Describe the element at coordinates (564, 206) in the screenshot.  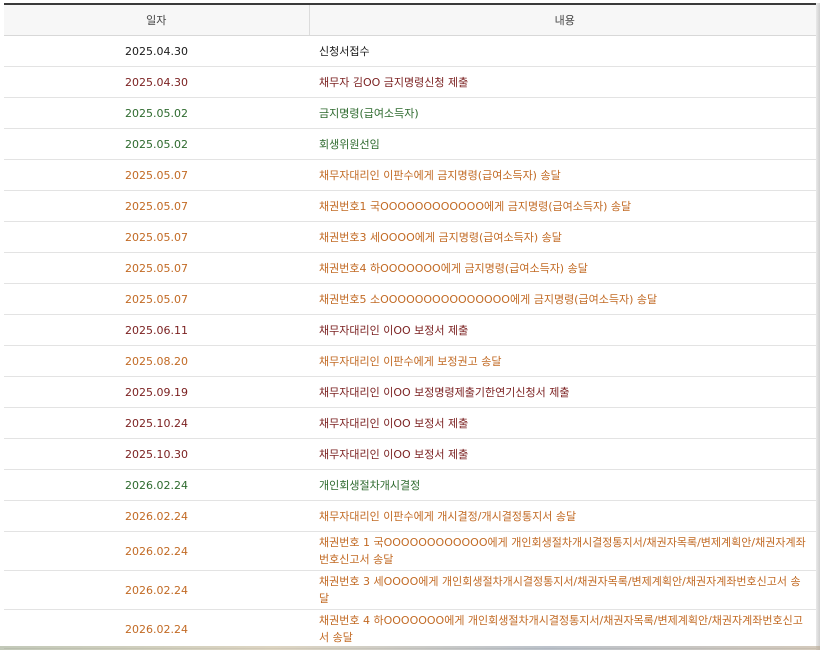
I see `row-content: 채권번호1 국OOOOOOOOOOOO에게 금지명령(급여소득자) 송달` at that location.